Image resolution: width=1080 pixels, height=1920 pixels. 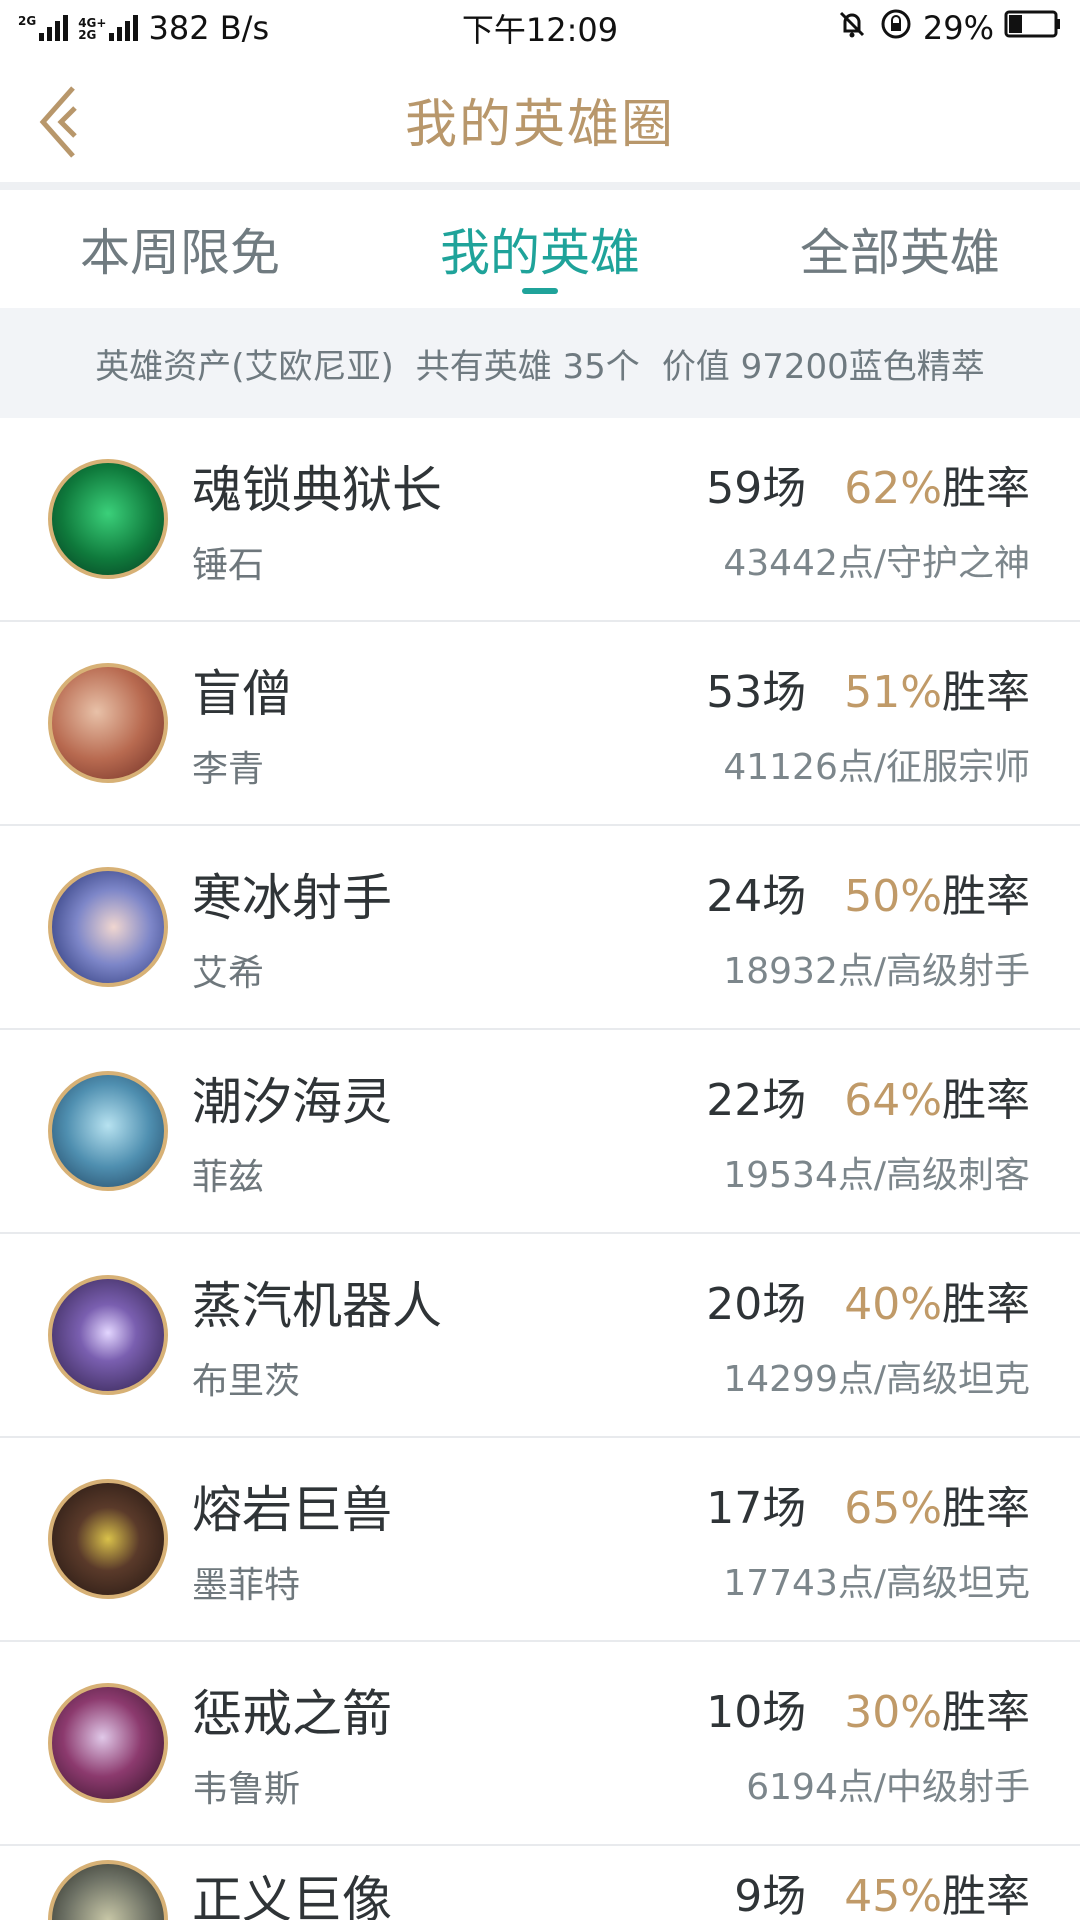 What do you see at coordinates (143, 28) in the screenshot?
I see `status-left: 2G 4G+ 2G 382 B/s` at bounding box center [143, 28].